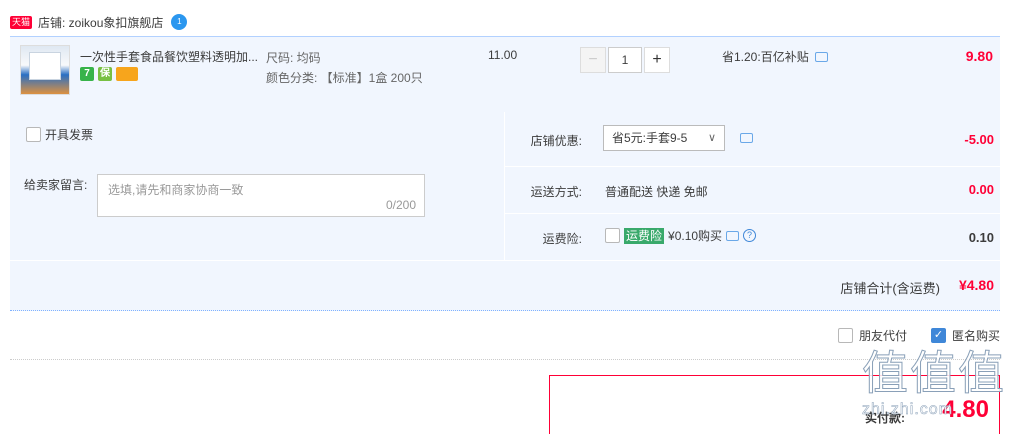 This screenshot has width=1012, height=434. I want to click on chat-icon: 1, so click(179, 22).